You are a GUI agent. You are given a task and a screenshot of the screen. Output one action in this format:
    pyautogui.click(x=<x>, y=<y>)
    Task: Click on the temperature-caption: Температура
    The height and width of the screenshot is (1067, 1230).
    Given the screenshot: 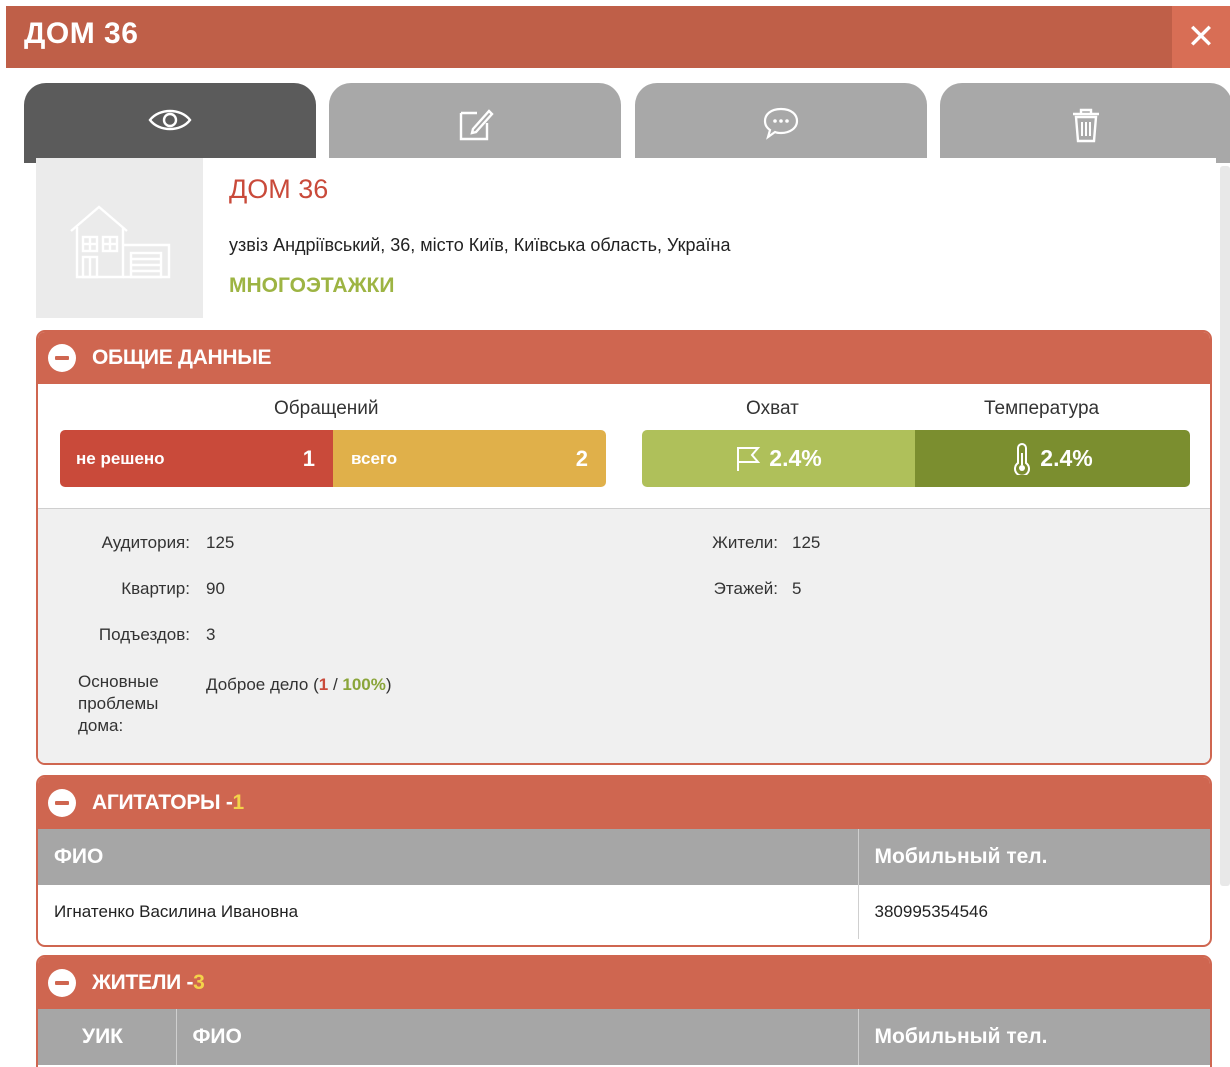 What is the action you would take?
    pyautogui.click(x=1042, y=408)
    